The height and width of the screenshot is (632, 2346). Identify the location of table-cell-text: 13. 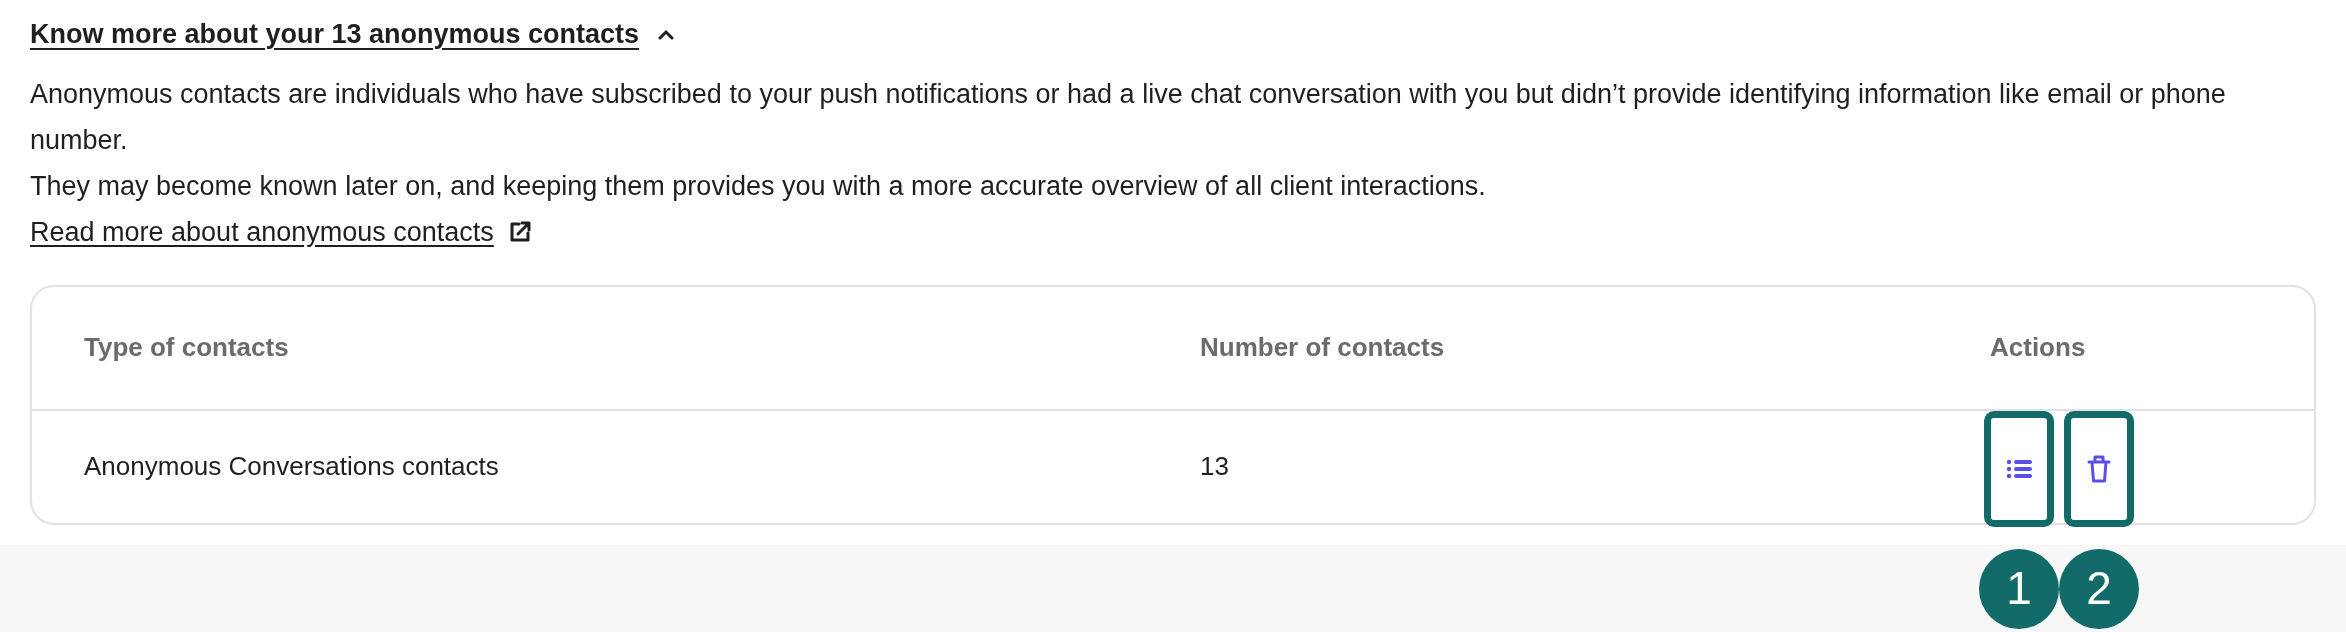
(1214, 466).